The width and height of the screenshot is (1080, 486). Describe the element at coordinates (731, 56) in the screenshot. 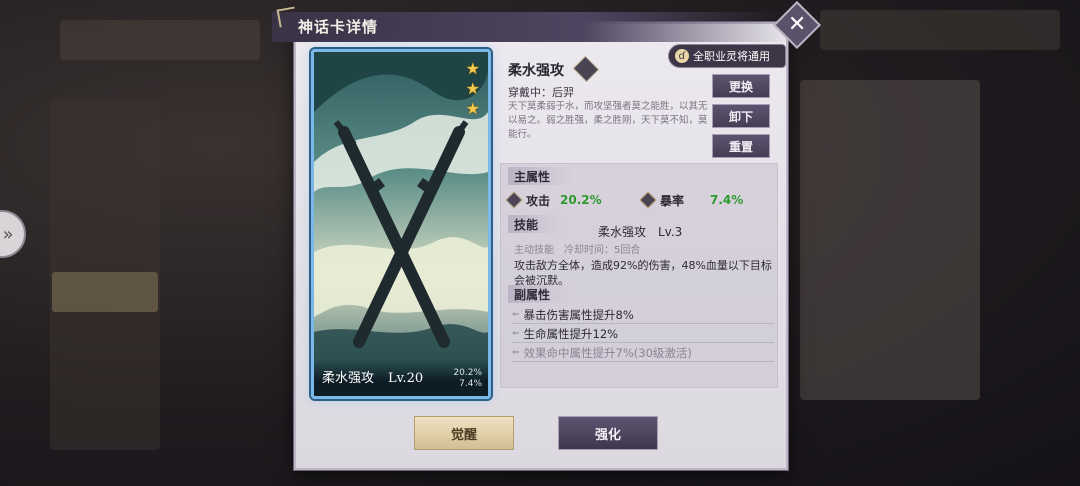

I see `universal-badge-label: 全职业灵将通用` at that location.